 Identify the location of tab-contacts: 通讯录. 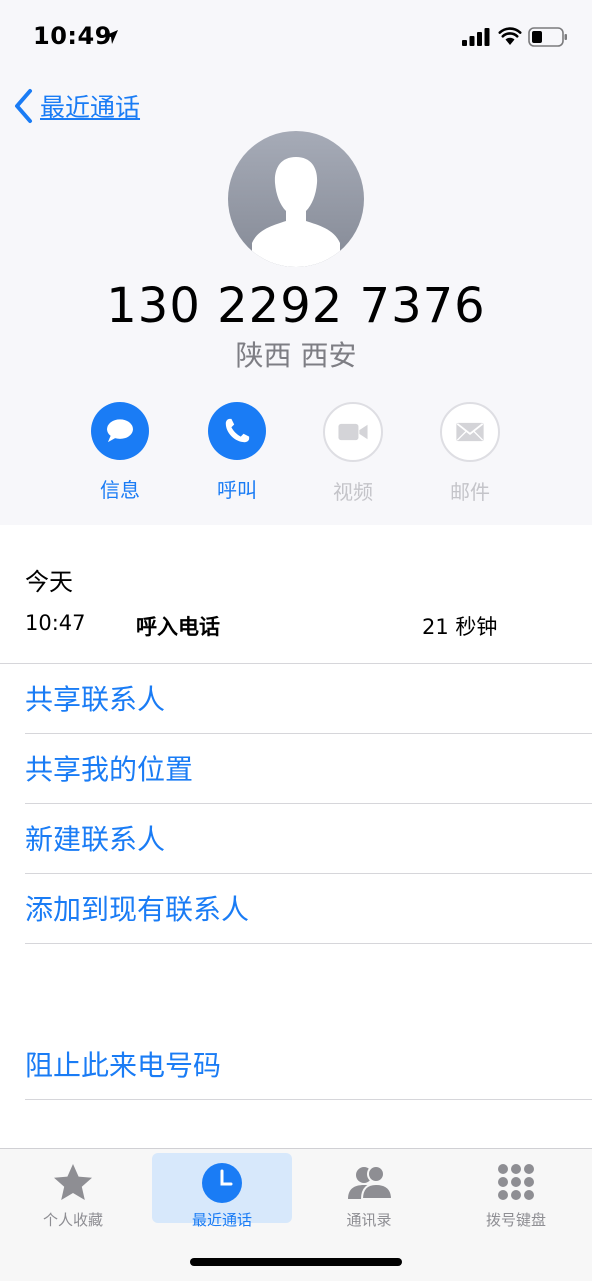
(369, 1191).